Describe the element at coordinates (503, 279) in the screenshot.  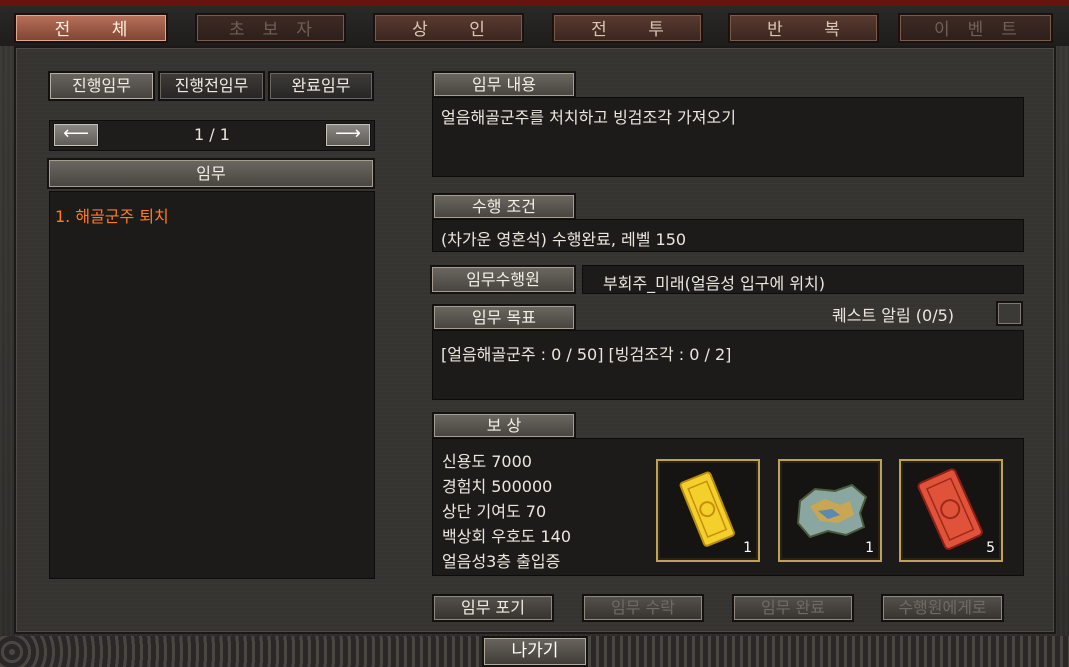
I see `npc-label: 임무수행원` at that location.